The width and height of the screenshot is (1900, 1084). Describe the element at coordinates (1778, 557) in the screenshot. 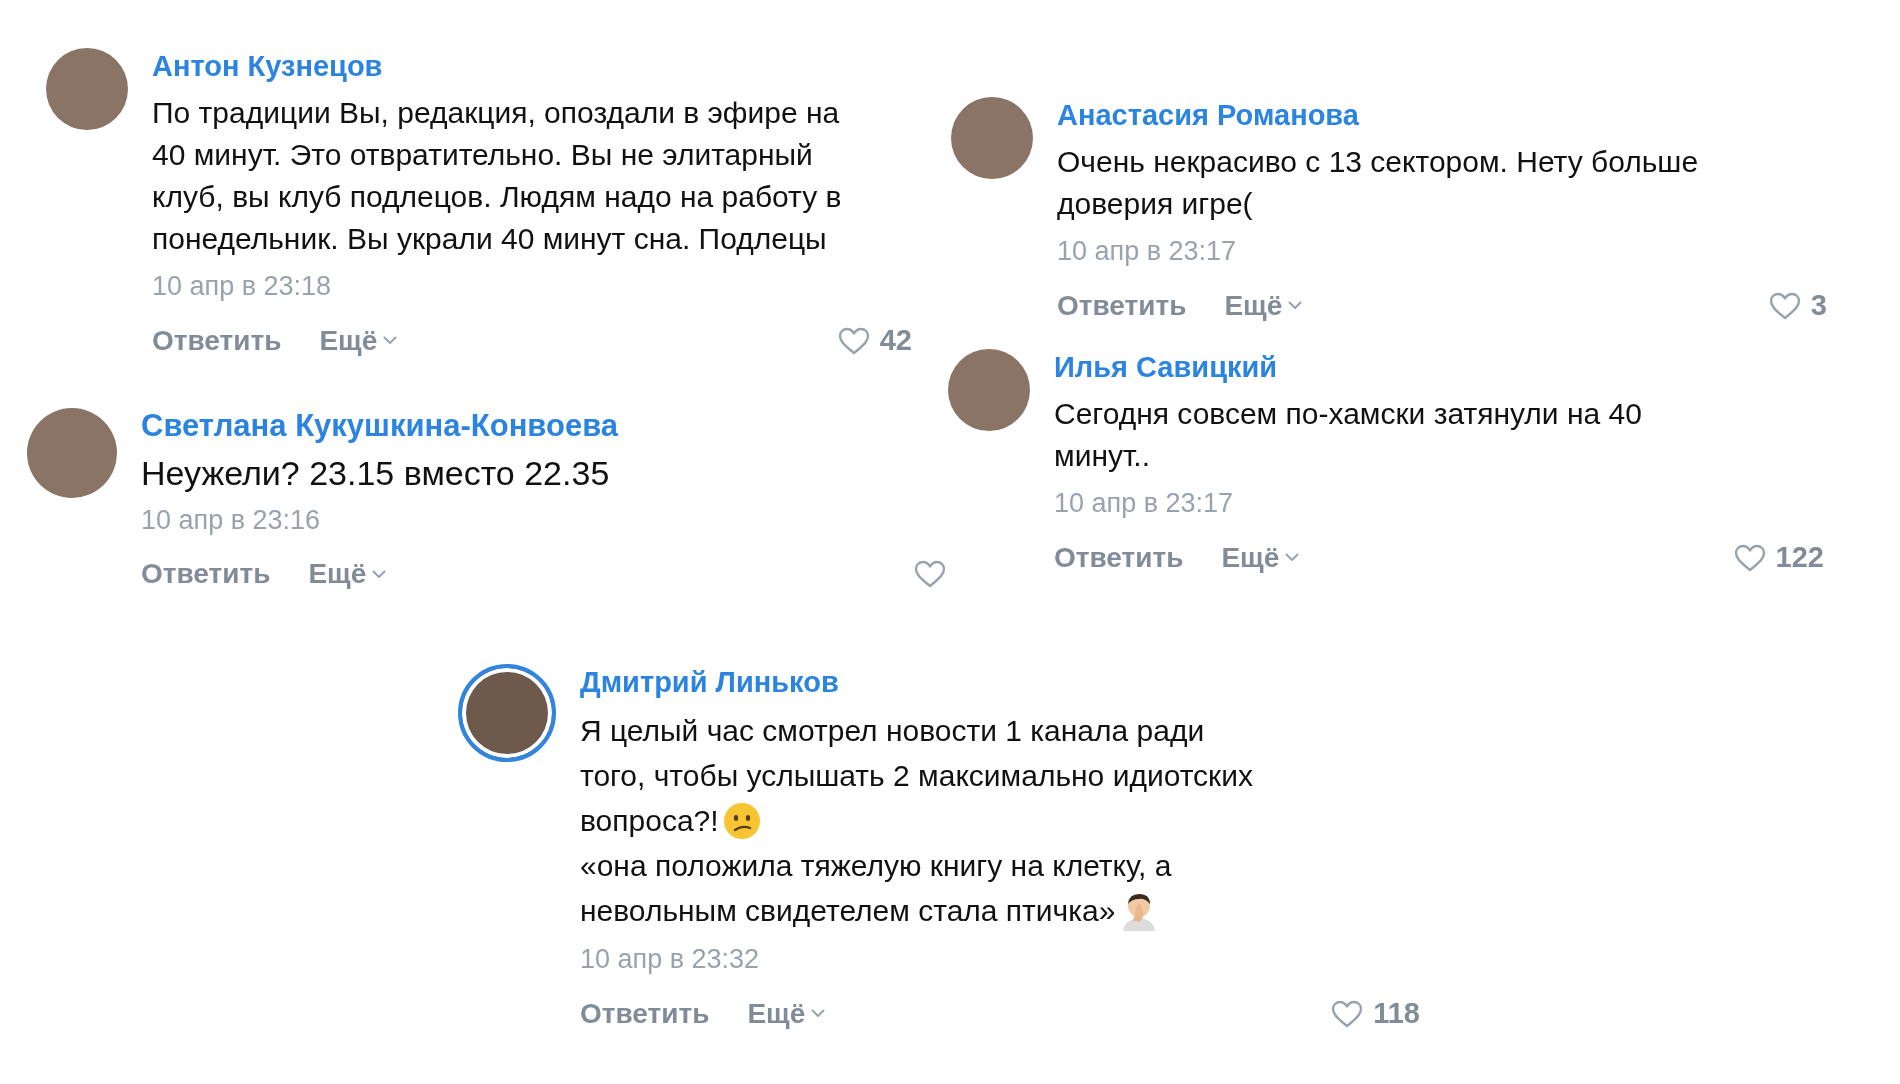

I see `like-button: 122` at that location.